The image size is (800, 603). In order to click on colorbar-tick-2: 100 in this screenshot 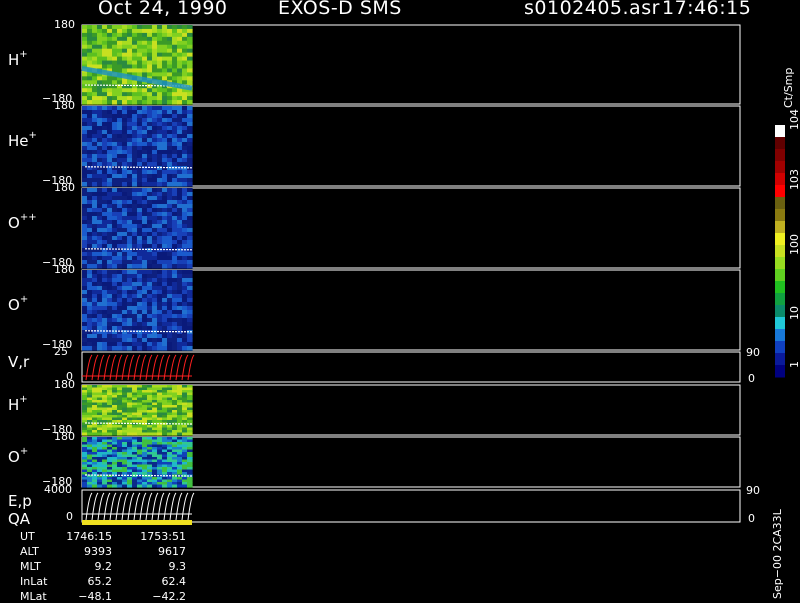, I will do `click(794, 244)`.